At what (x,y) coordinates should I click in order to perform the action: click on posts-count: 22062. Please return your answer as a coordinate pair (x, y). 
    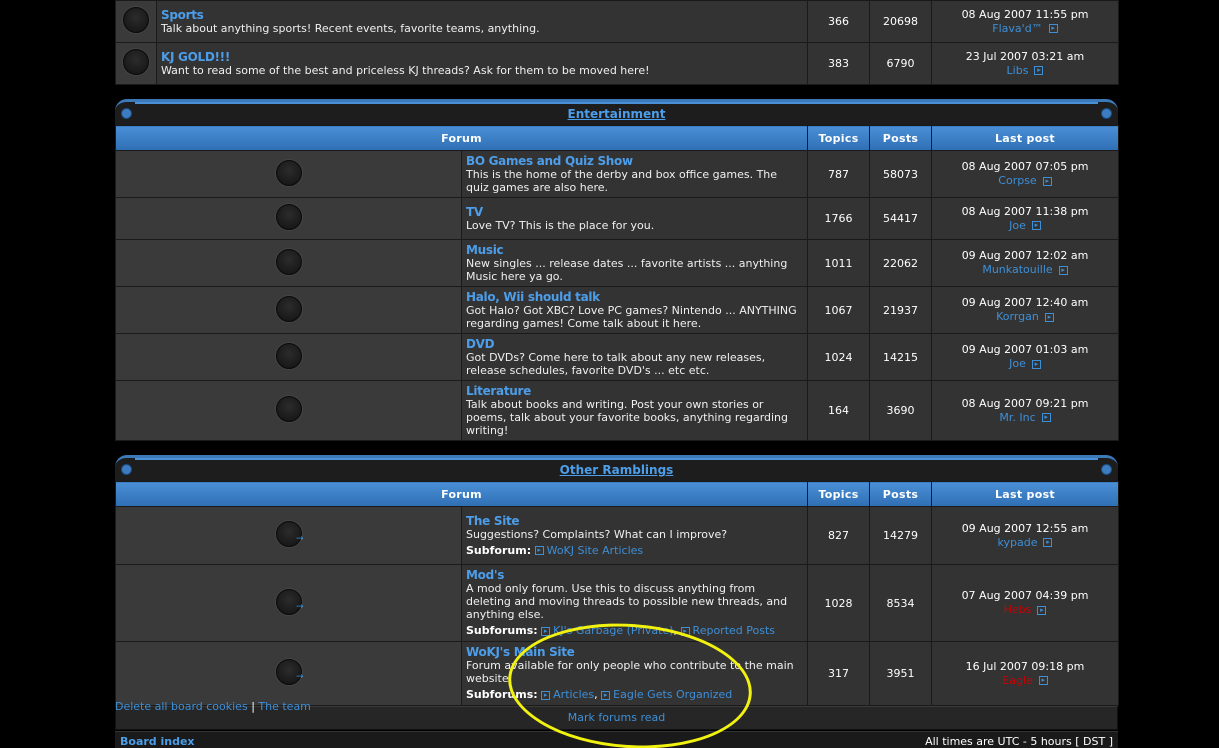
    Looking at the image, I should click on (900, 263).